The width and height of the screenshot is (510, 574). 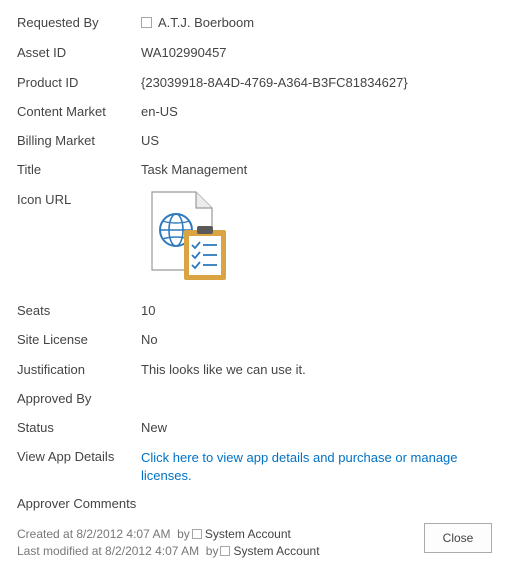 I want to click on field-label: Seats, so click(x=34, y=310).